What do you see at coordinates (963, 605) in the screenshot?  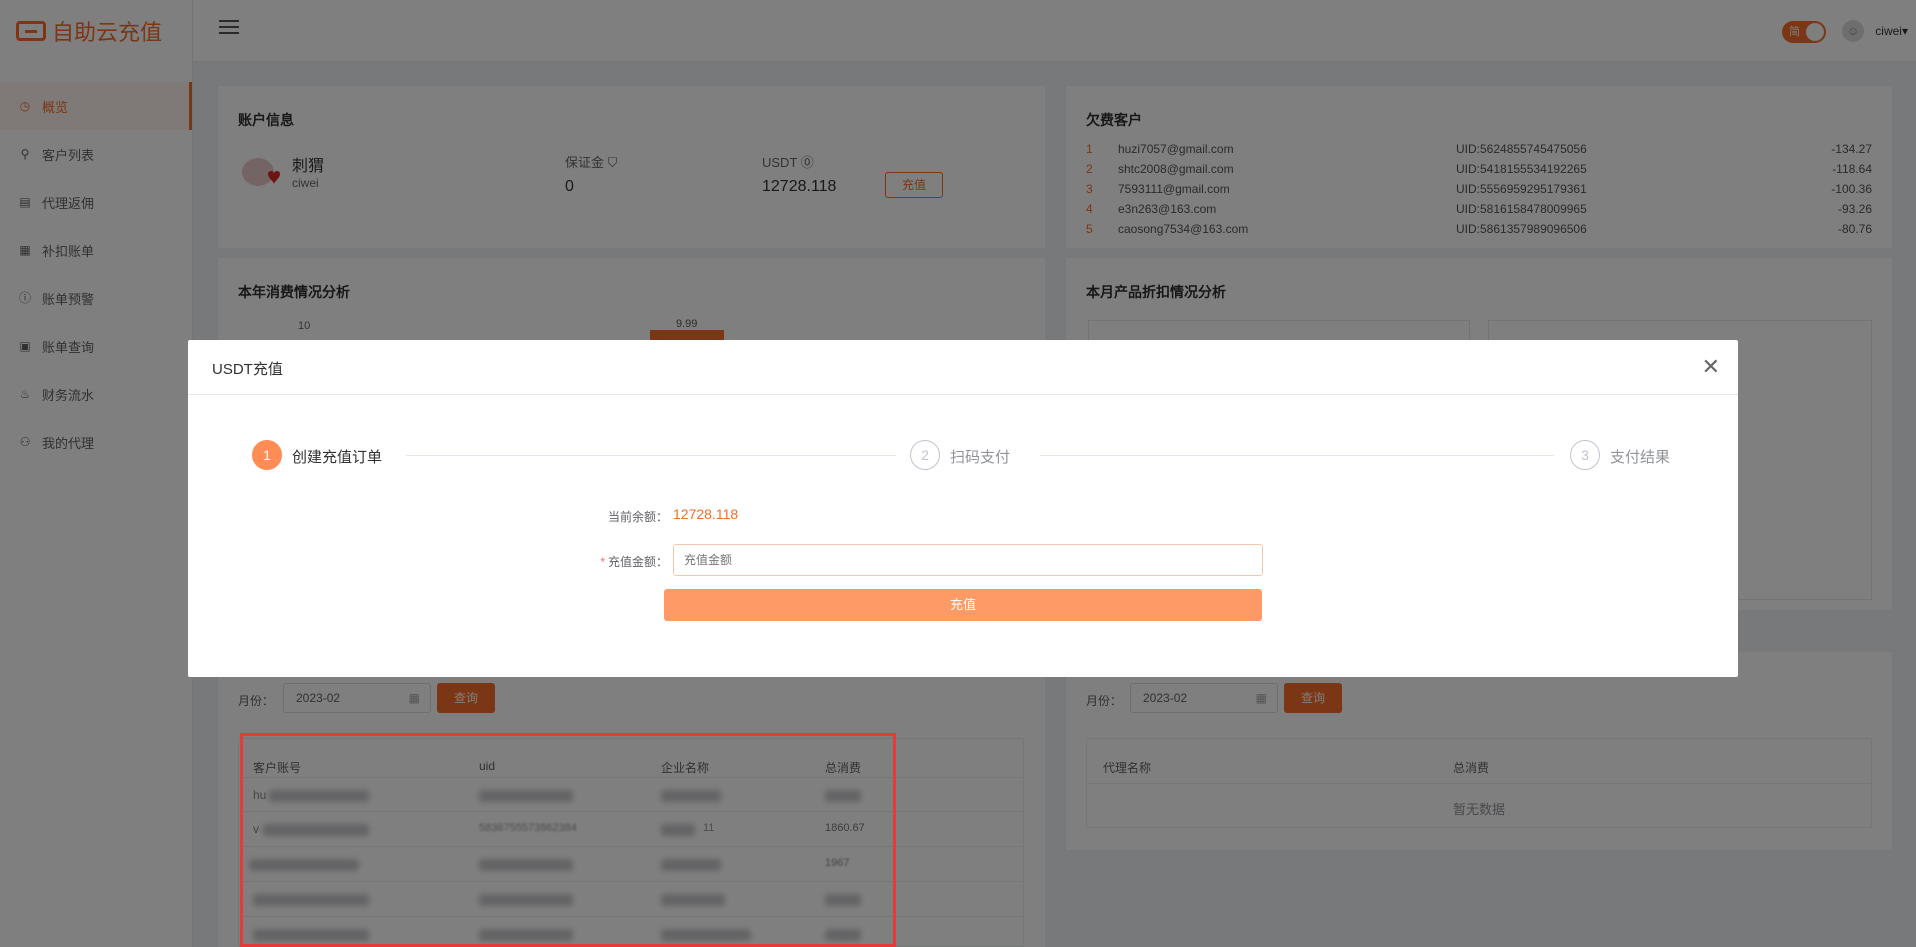 I see `submit-recharge-button: 充值` at bounding box center [963, 605].